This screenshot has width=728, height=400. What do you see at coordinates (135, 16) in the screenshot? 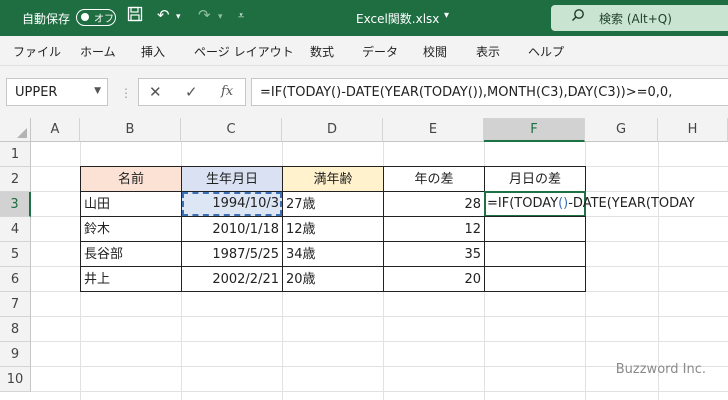
I see `save-icon` at bounding box center [135, 16].